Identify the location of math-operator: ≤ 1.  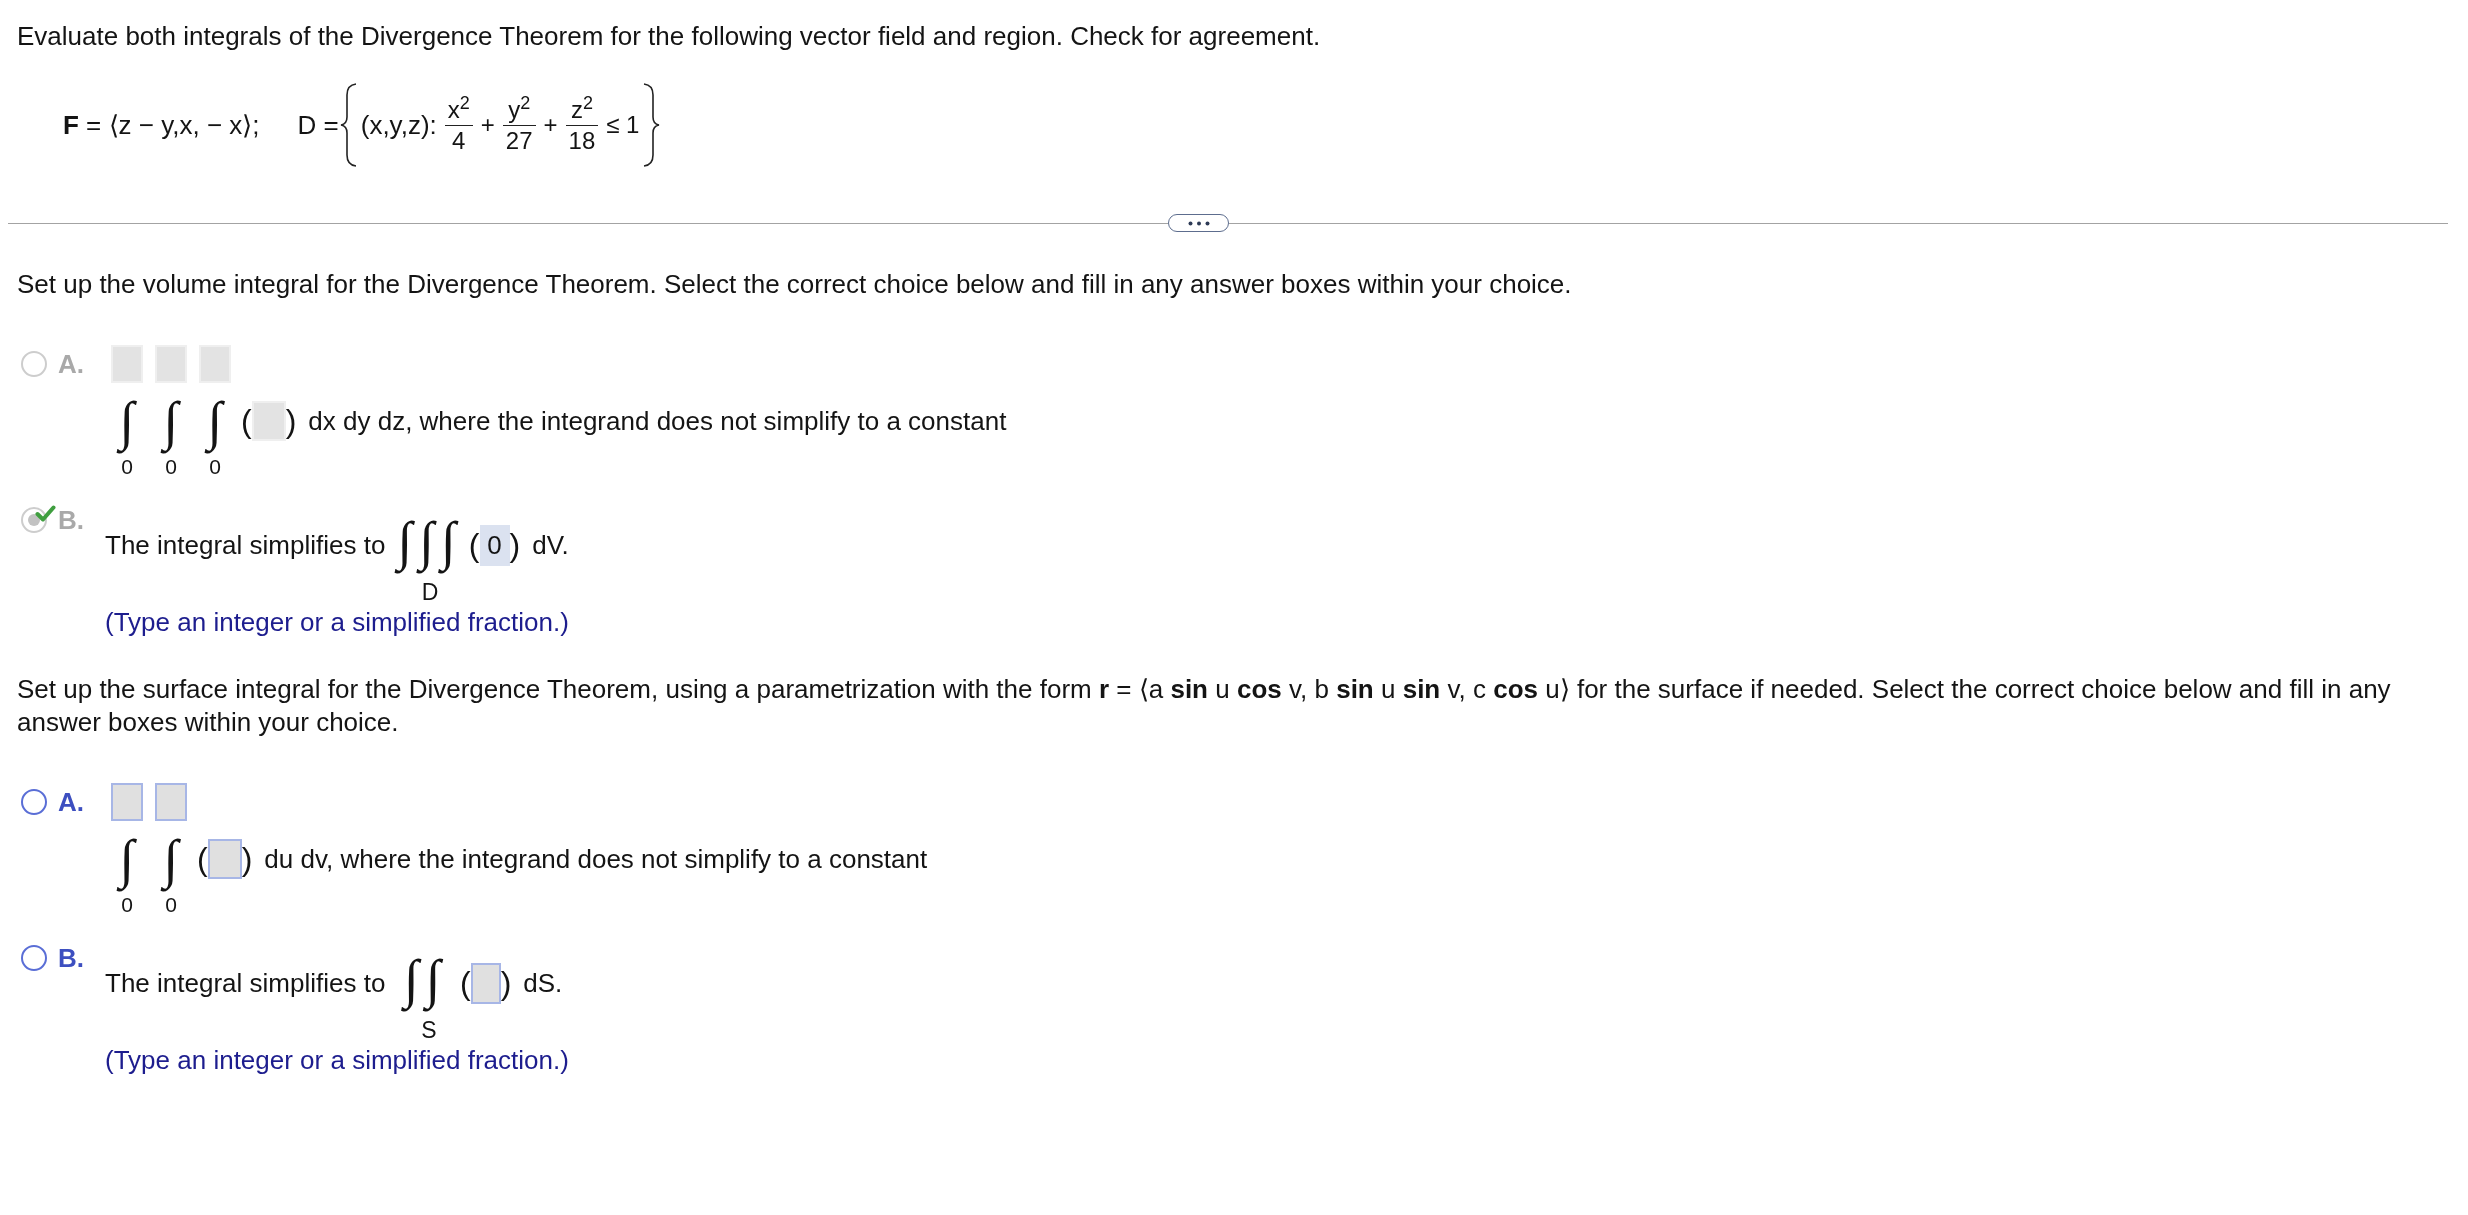
(623, 125).